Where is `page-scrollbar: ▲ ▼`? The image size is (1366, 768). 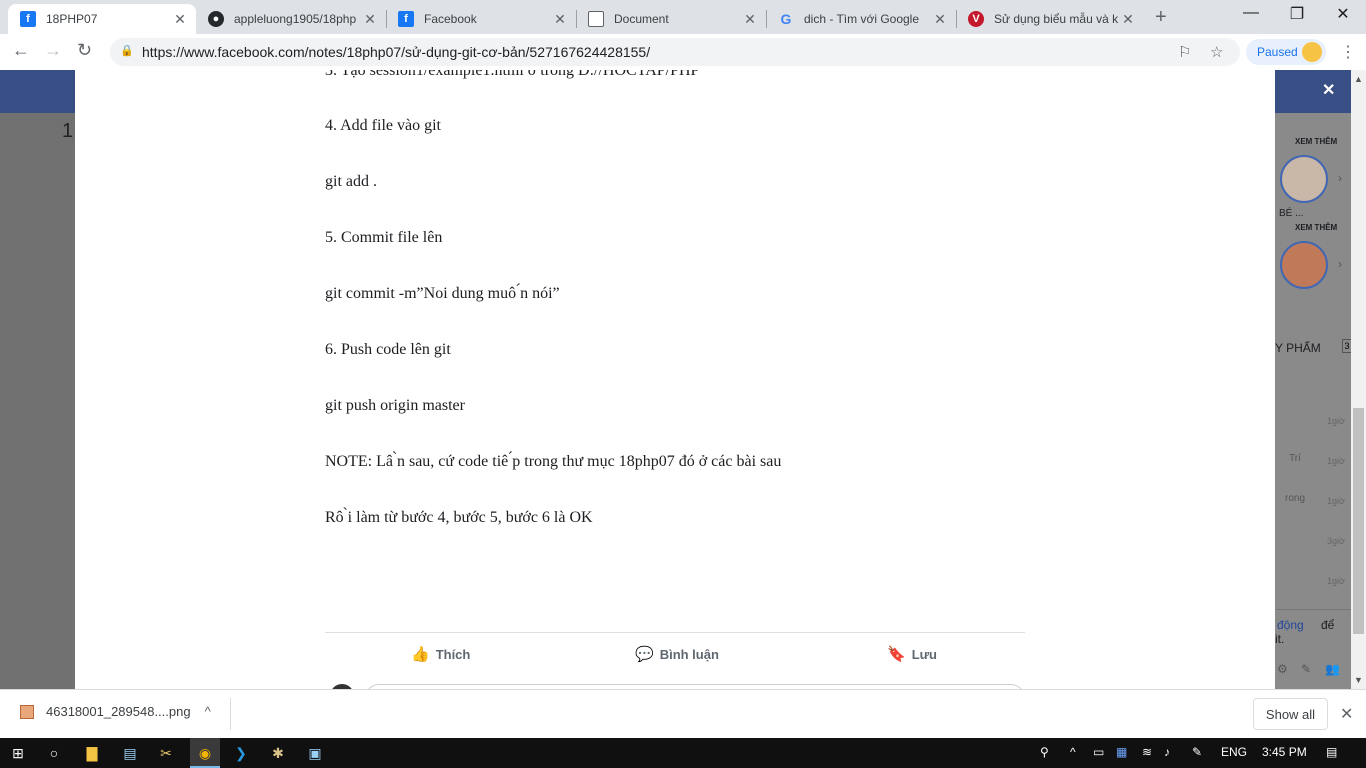 page-scrollbar: ▲ ▼ is located at coordinates (1358, 379).